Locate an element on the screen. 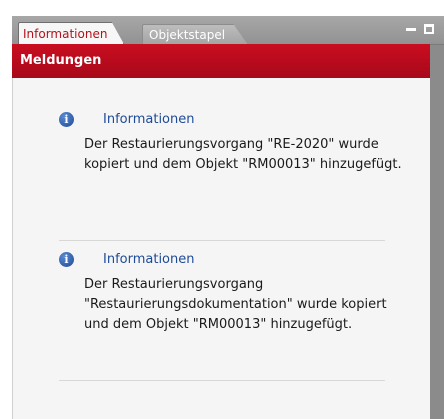 Image resolution: width=444 pixels, height=419 pixels. tab-informationen: Informationen is located at coordinates (71, 33).